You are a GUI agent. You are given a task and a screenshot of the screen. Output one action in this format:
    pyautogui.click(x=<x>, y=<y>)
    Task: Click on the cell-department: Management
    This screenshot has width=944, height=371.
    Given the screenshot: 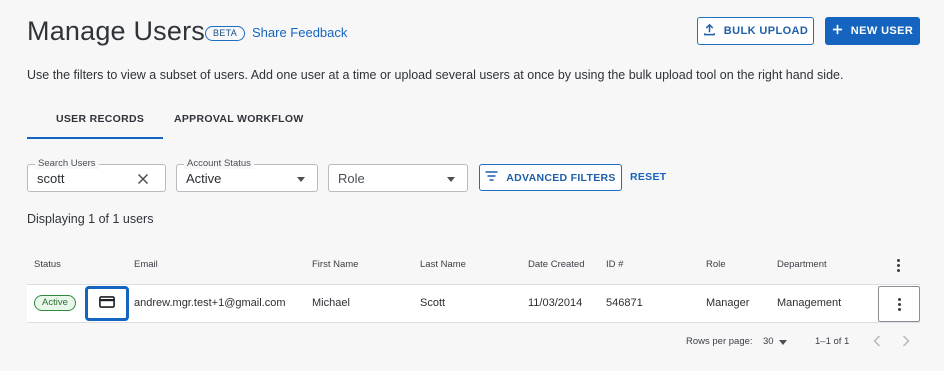 What is the action you would take?
    pyautogui.click(x=809, y=303)
    